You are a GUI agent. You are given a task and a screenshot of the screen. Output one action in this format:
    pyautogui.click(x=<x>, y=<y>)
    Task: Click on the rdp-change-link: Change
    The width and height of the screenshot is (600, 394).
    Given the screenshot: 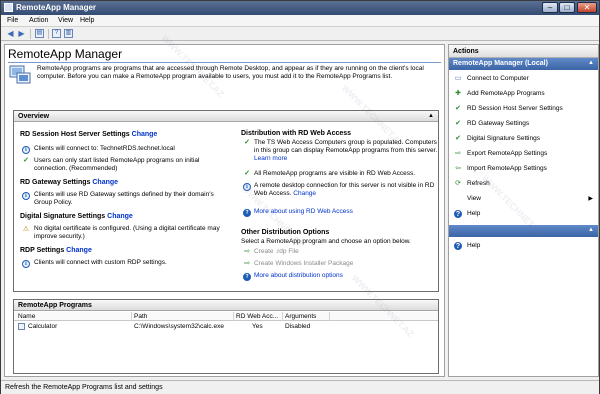 What is the action you would take?
    pyautogui.click(x=79, y=250)
    